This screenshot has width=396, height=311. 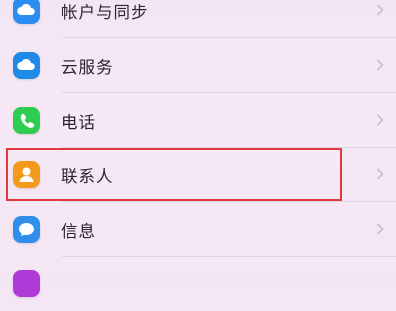 I want to click on settings-item-label: 联系人, so click(x=87, y=176).